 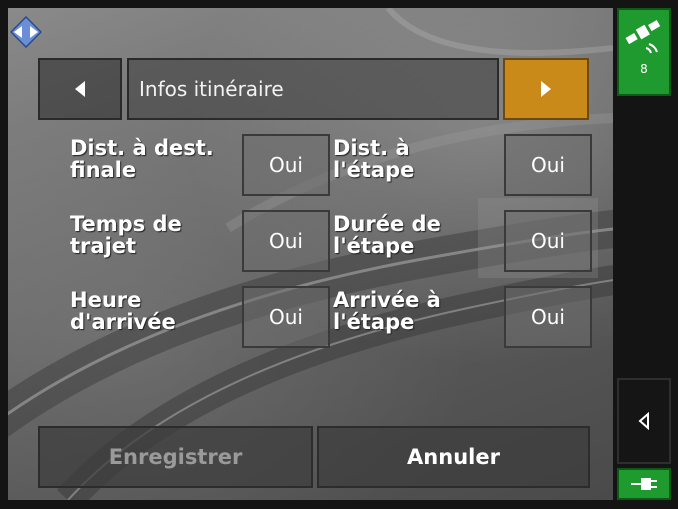 What do you see at coordinates (453, 457) in the screenshot?
I see `cancel-button: Annuler` at bounding box center [453, 457].